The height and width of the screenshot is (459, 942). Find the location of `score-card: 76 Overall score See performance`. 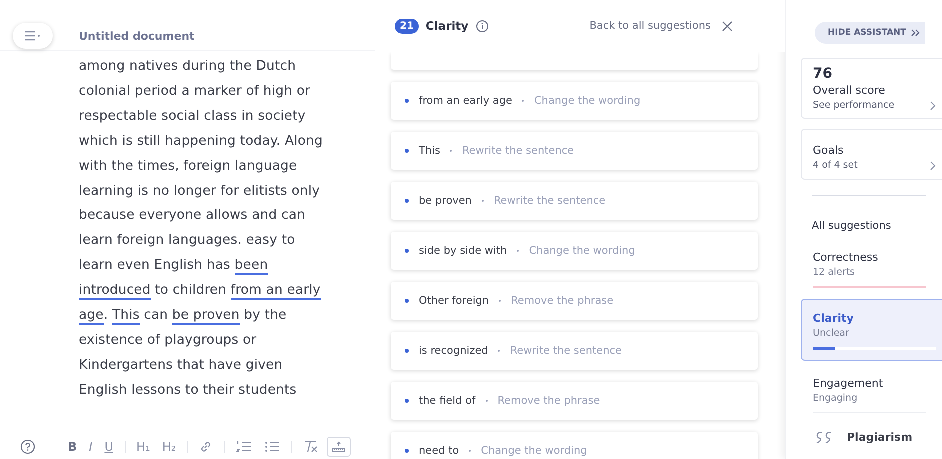

score-card: 76 Overall score See performance is located at coordinates (871, 88).